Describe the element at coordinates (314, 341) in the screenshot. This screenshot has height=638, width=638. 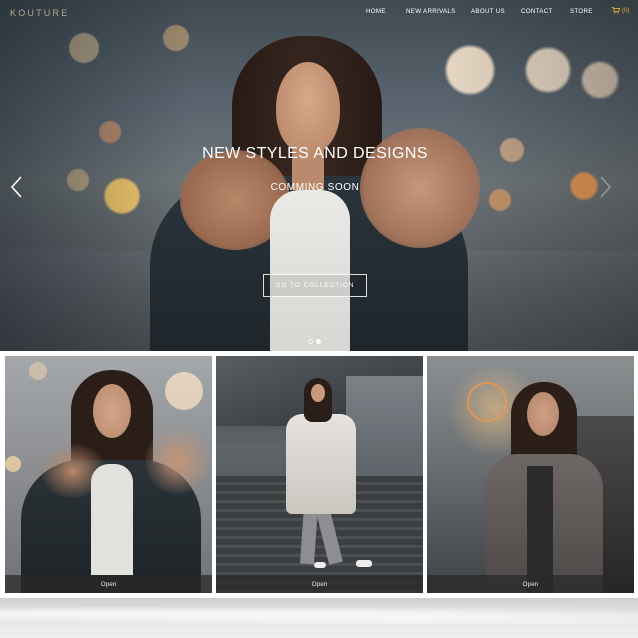
I see `slider-pagination` at that location.